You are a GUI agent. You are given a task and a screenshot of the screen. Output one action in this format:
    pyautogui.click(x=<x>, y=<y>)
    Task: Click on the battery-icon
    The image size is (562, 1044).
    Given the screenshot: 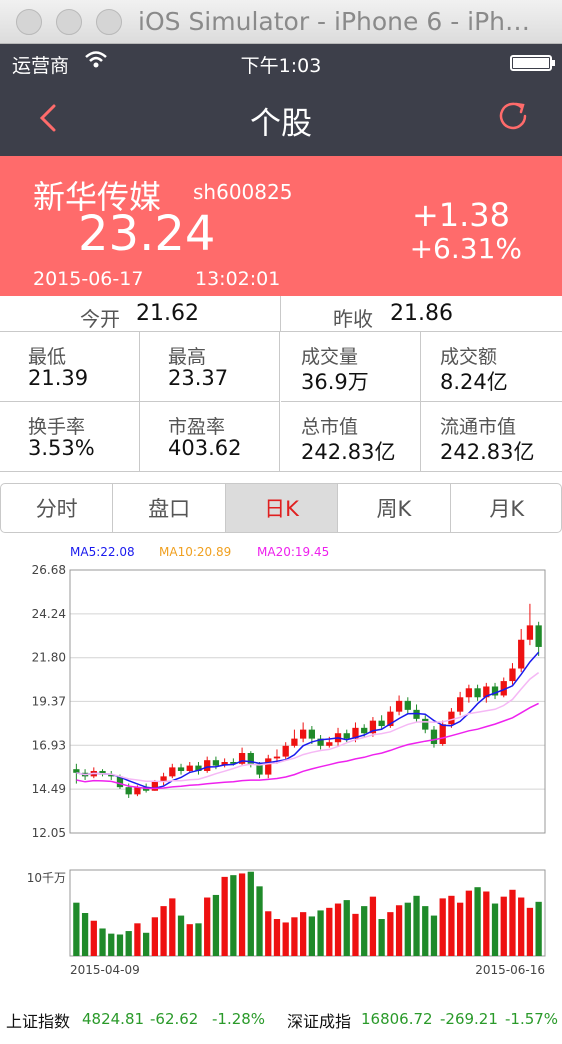 What is the action you would take?
    pyautogui.click(x=532, y=63)
    